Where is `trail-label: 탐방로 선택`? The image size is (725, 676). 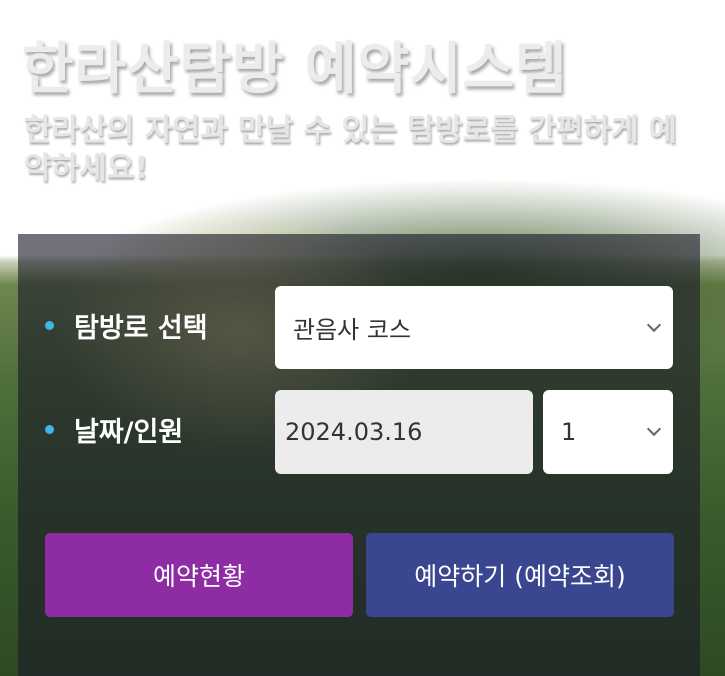 trail-label: 탐방로 선택 is located at coordinates (141, 328).